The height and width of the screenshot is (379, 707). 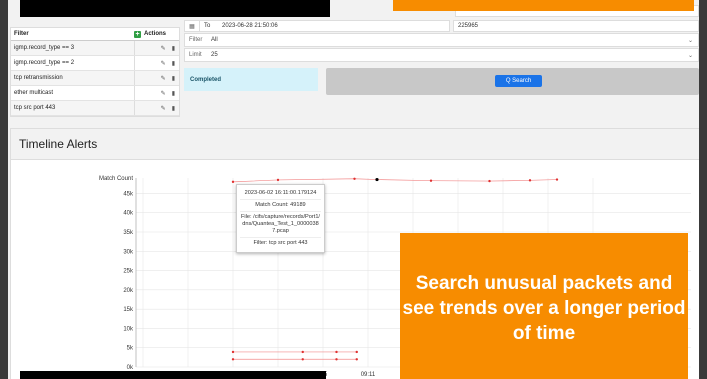 What do you see at coordinates (175, 8) in the screenshot?
I see `redaction-bar-top` at bounding box center [175, 8].